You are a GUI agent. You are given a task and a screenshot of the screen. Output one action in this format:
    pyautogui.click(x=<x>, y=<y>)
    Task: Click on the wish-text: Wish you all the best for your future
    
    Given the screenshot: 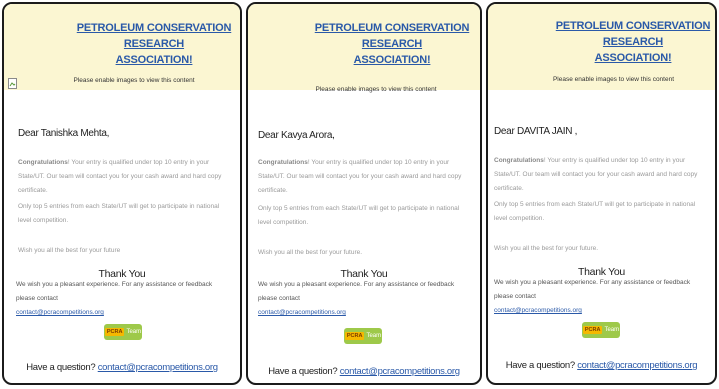 What is the action you would take?
    pyautogui.click(x=69, y=250)
    